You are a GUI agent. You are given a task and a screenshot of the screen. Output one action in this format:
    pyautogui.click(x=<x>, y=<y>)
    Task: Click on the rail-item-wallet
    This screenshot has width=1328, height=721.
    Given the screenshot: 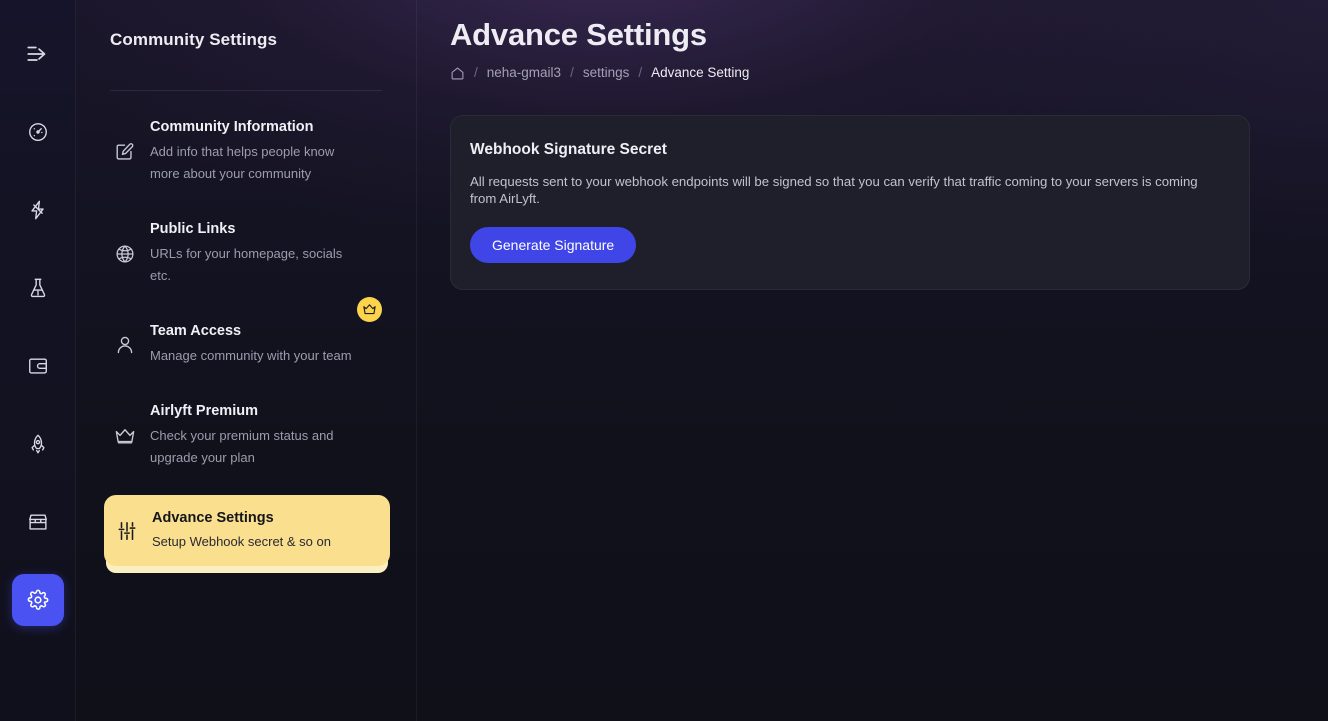 What is the action you would take?
    pyautogui.click(x=38, y=366)
    